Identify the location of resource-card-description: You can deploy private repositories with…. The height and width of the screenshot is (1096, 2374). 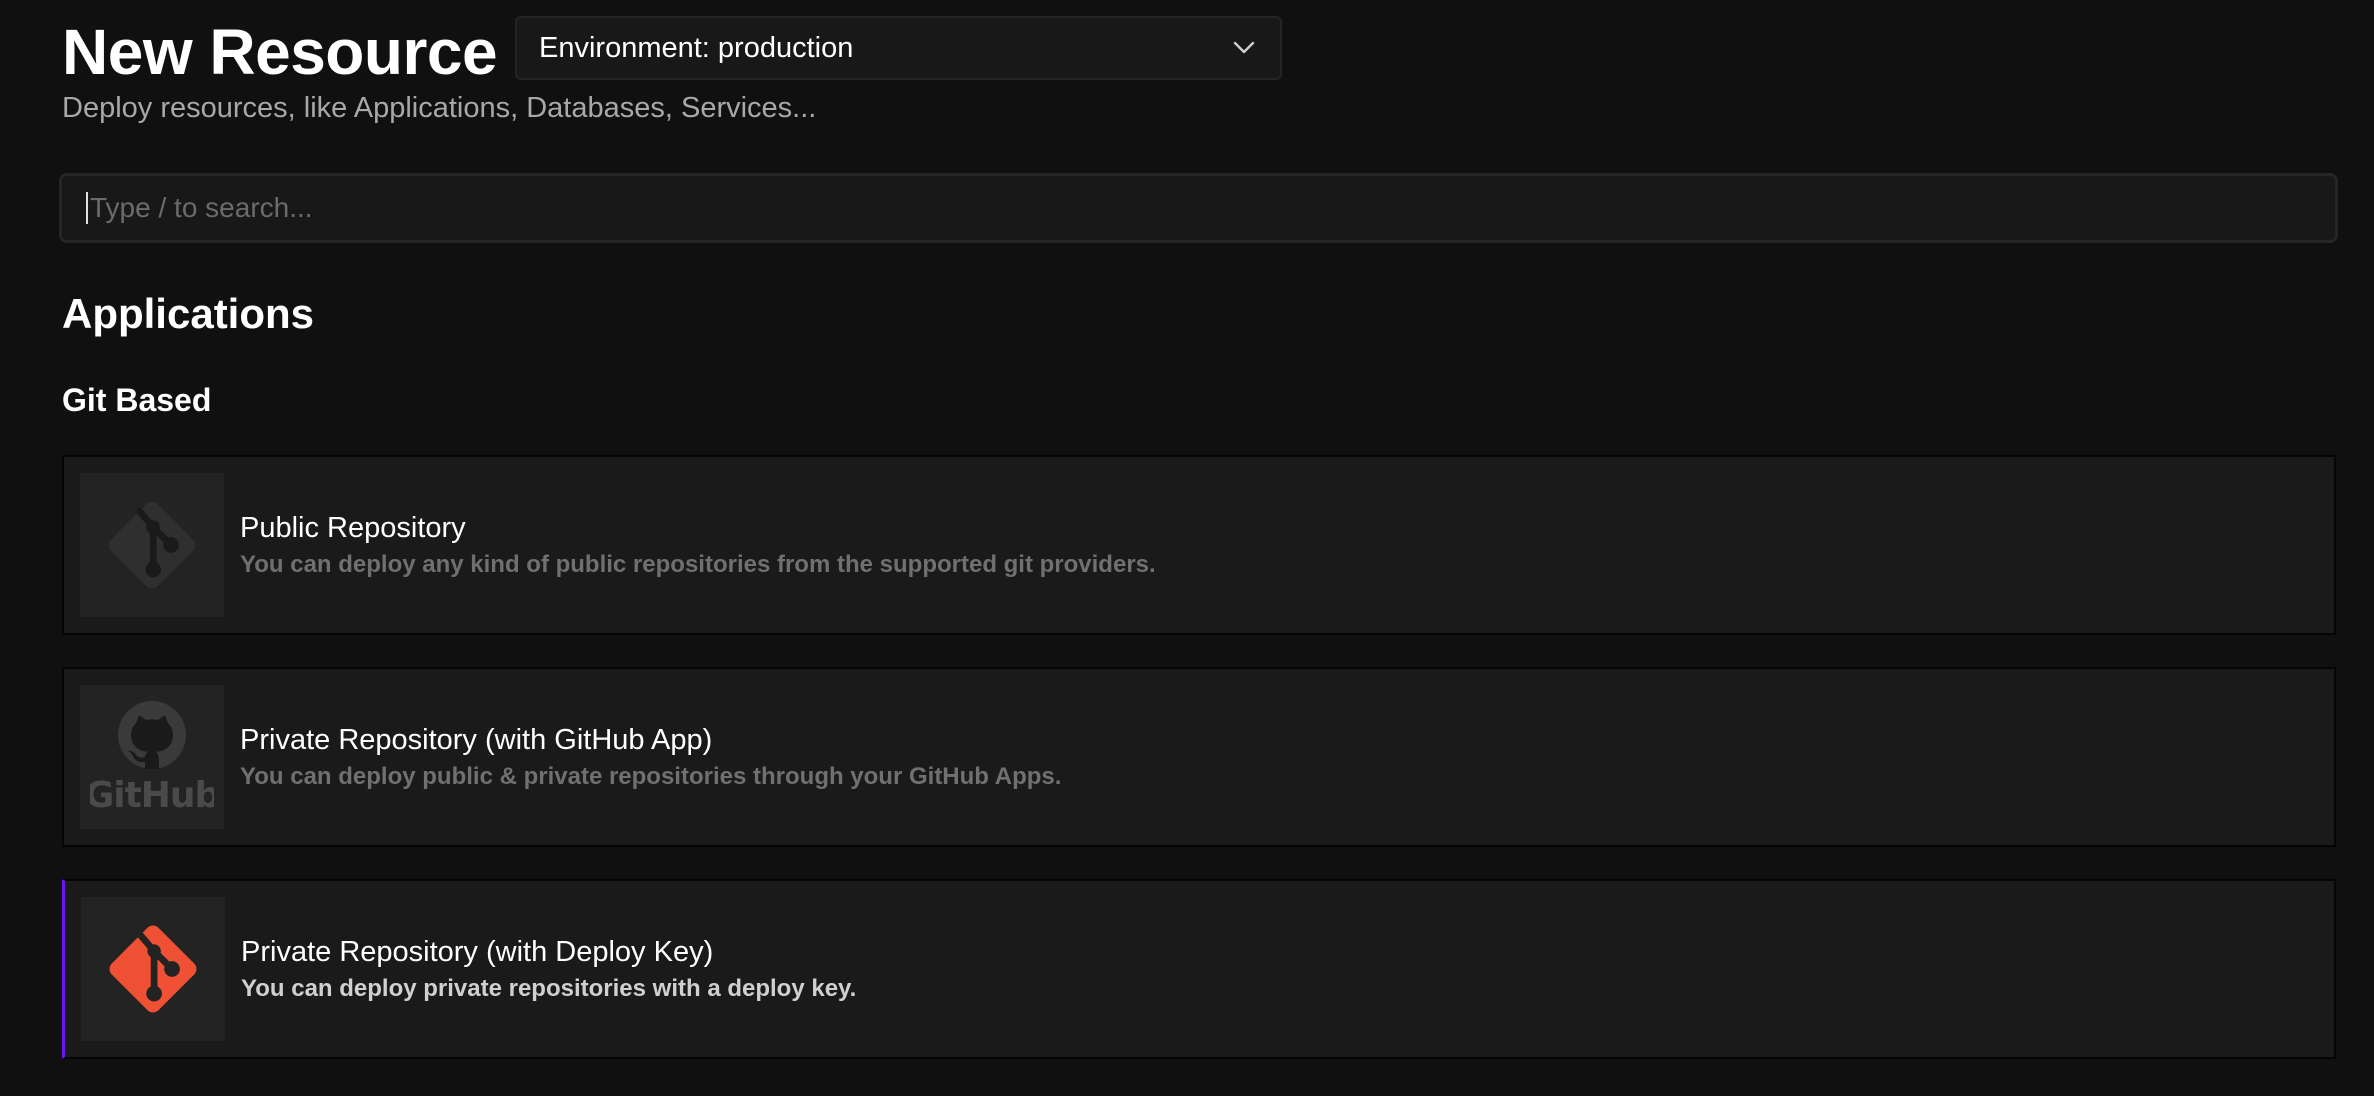
(549, 988).